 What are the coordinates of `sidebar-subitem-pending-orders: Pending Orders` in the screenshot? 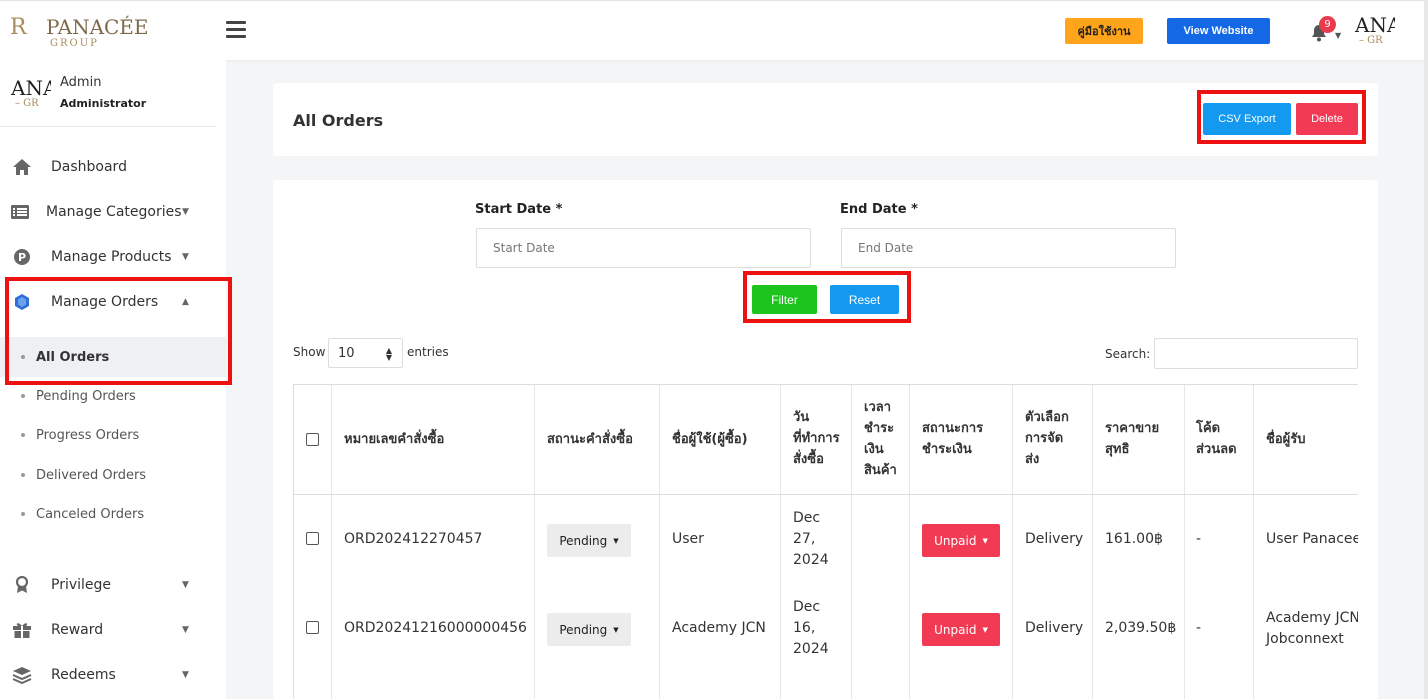 It's located at (113, 396).